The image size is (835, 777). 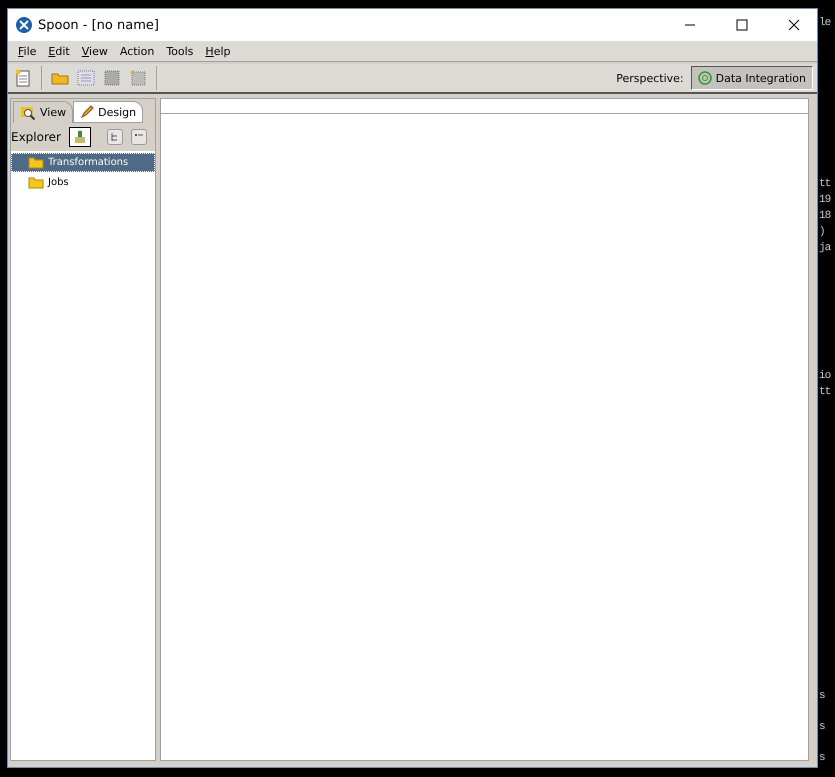 I want to click on paint-brush-icon, so click(x=79, y=137).